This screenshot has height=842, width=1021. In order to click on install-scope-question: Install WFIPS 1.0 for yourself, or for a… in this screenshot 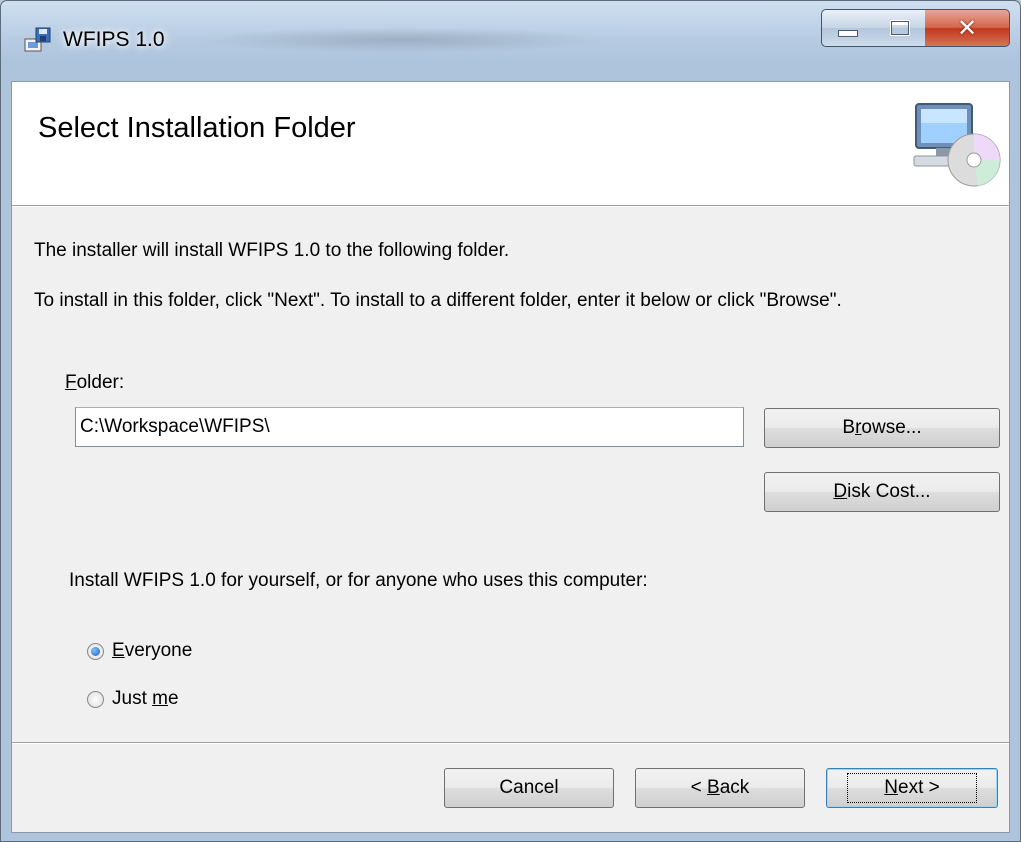, I will do `click(358, 580)`.